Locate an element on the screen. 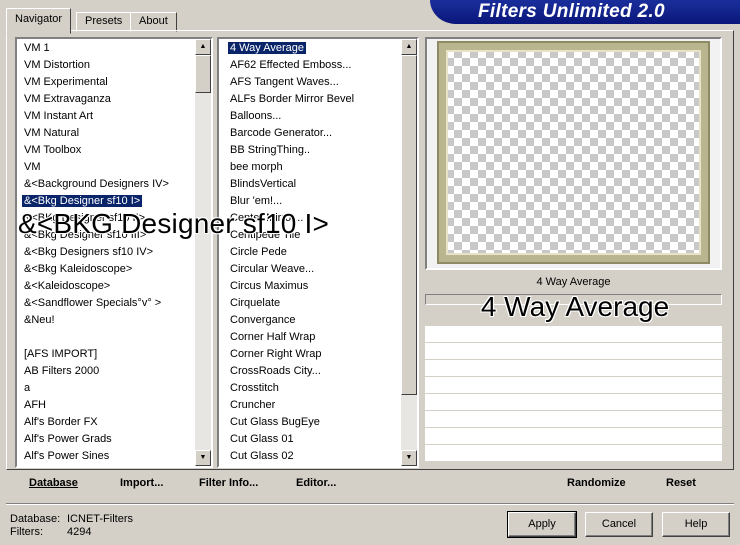  category-item: VM 1 is located at coordinates (106, 48).